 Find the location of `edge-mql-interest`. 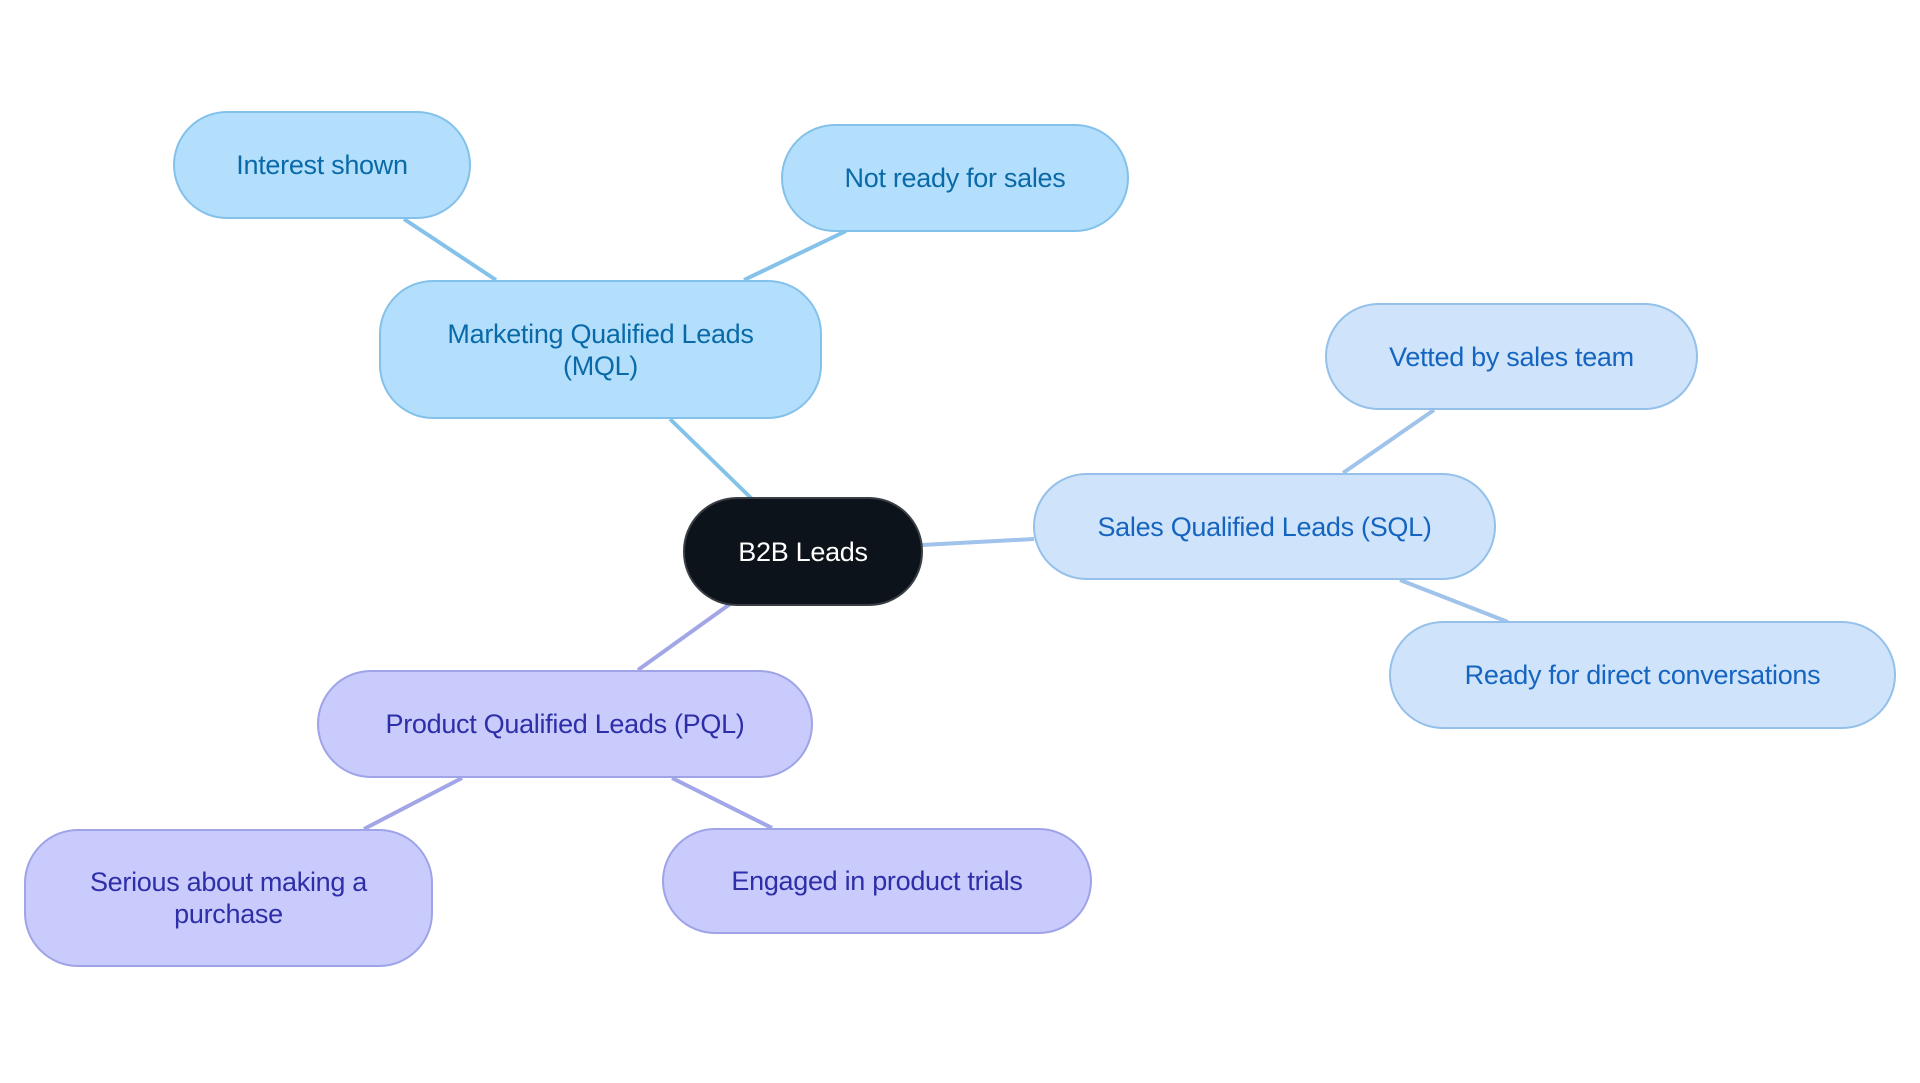

edge-mql-interest is located at coordinates (450, 249).